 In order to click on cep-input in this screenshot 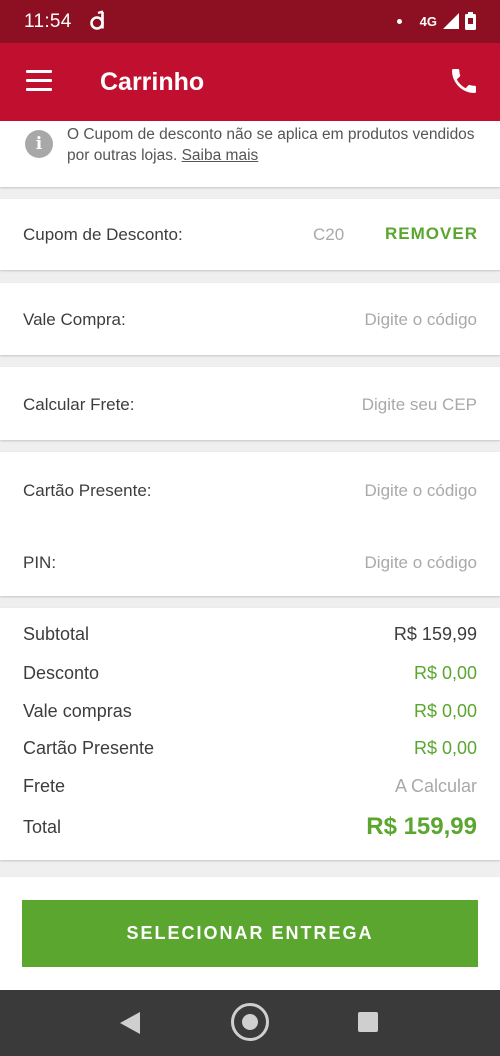, I will do `click(377, 405)`.